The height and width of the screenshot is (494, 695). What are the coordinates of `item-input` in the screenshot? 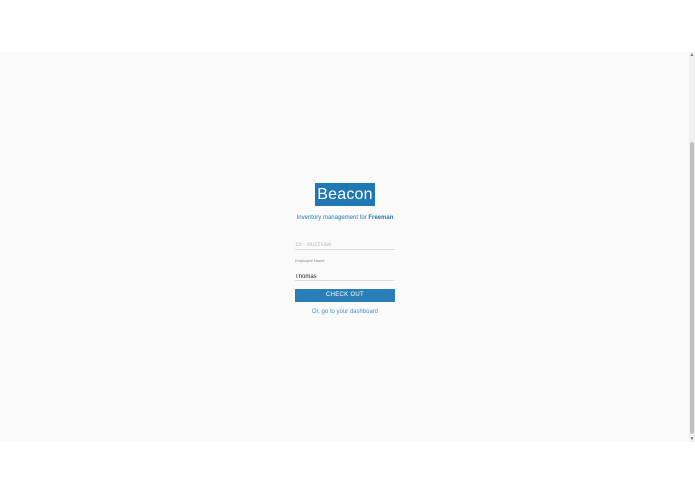 It's located at (345, 245).